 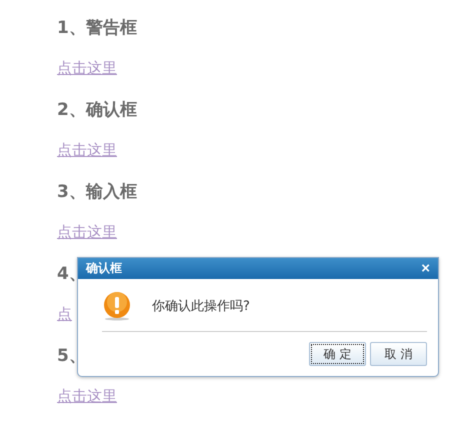 What do you see at coordinates (64, 314) in the screenshot?
I see `click-here-link: 点` at bounding box center [64, 314].